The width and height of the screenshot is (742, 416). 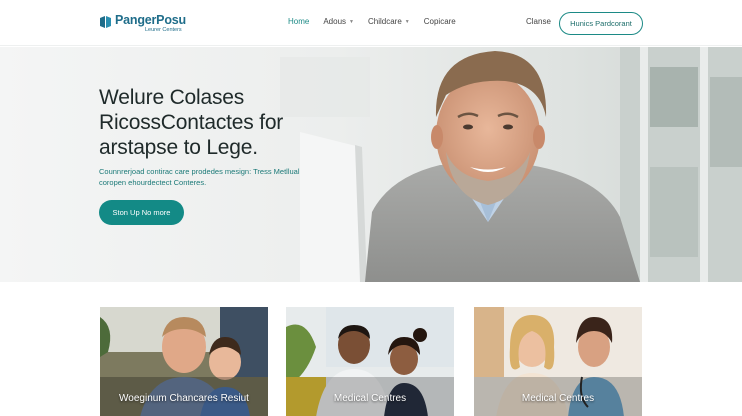 I want to click on nav-item-label: Childcare, so click(x=384, y=21).